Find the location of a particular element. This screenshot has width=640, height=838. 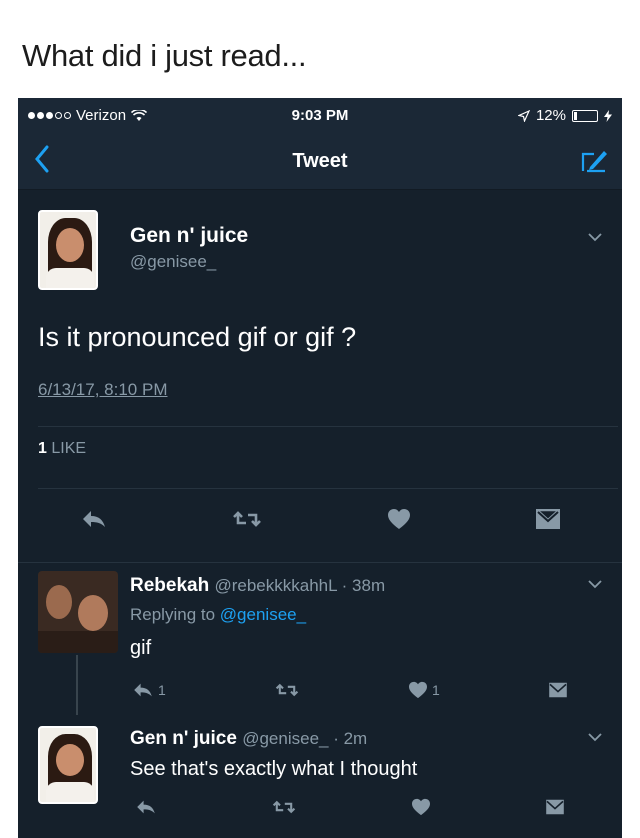

location-icon is located at coordinates (523, 115).